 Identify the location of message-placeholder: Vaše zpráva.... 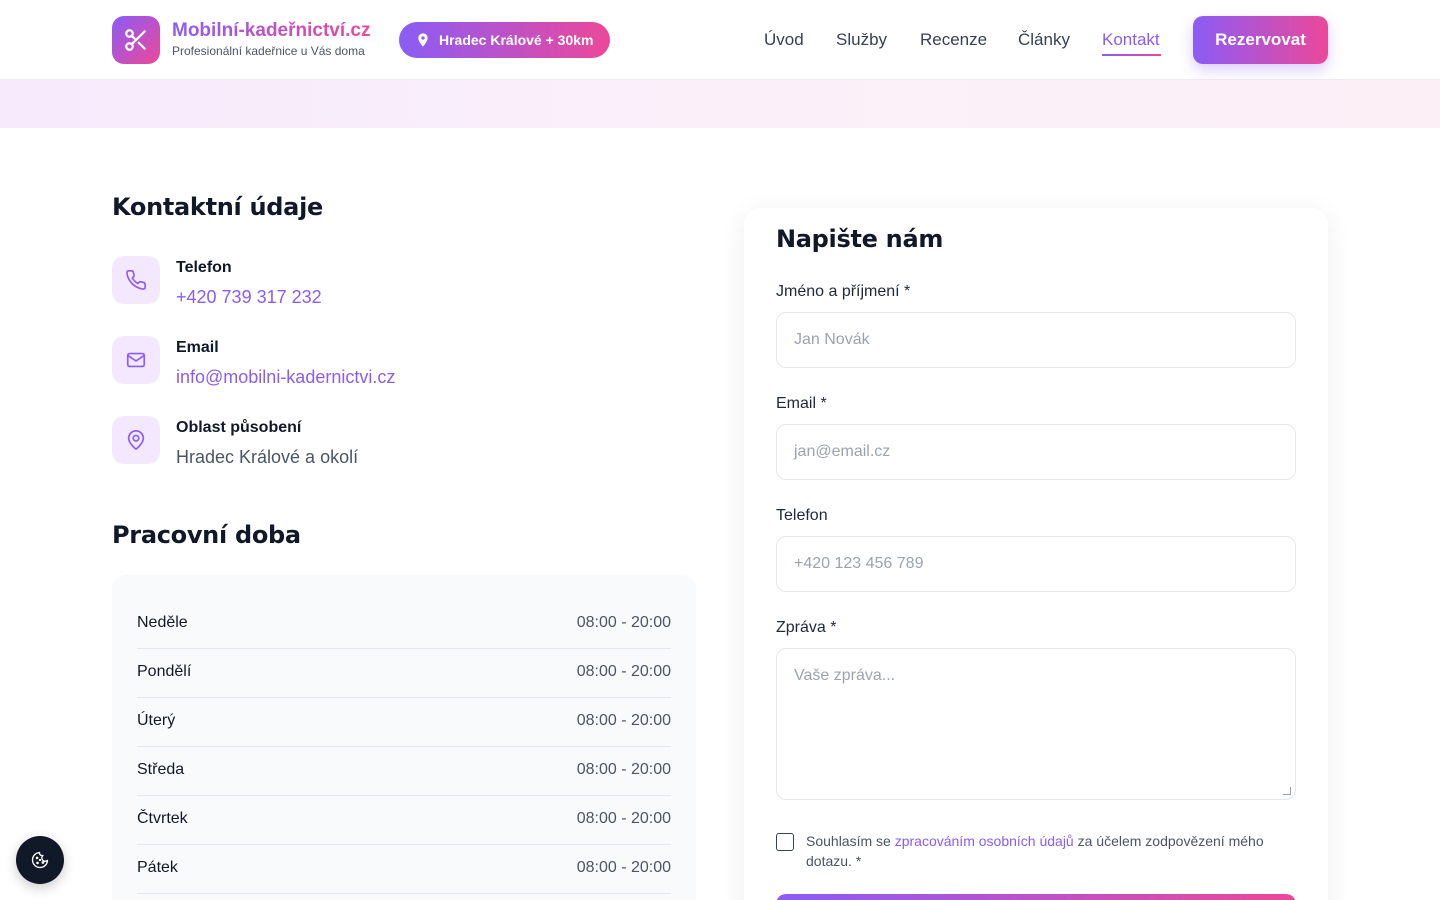
(845, 675).